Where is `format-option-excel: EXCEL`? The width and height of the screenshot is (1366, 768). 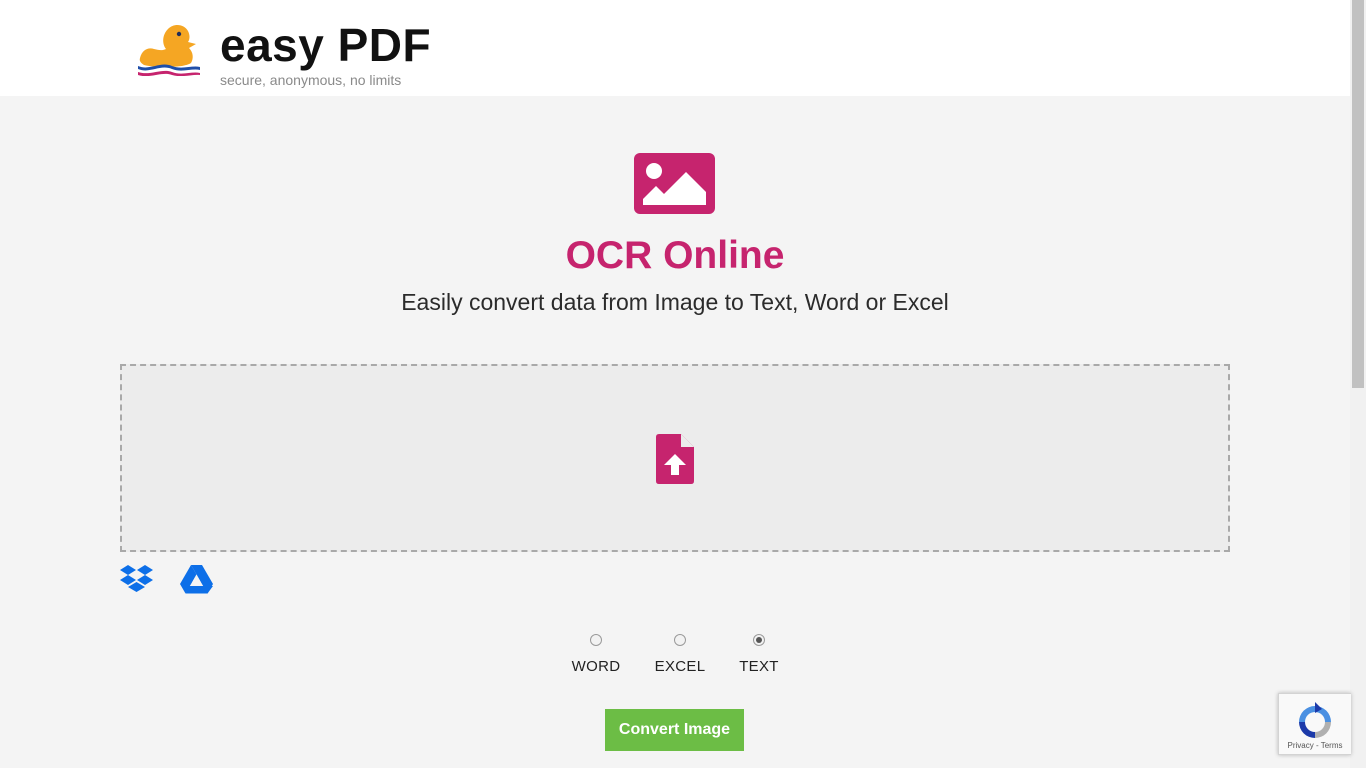
format-option-excel: EXCEL is located at coordinates (680, 652).